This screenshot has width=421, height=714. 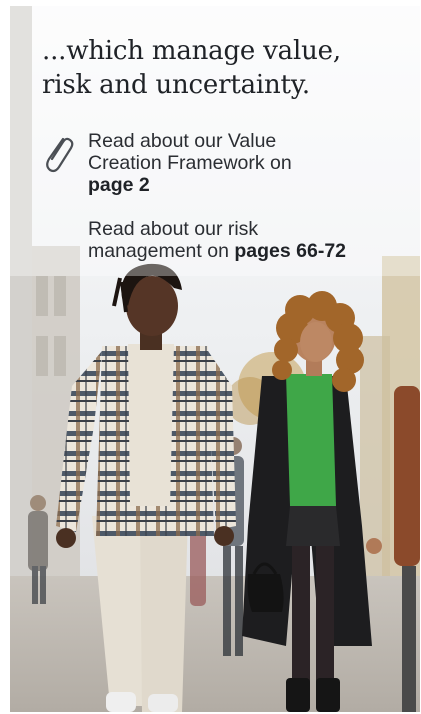 What do you see at coordinates (60, 155) in the screenshot?
I see `paperclip-icon` at bounding box center [60, 155].